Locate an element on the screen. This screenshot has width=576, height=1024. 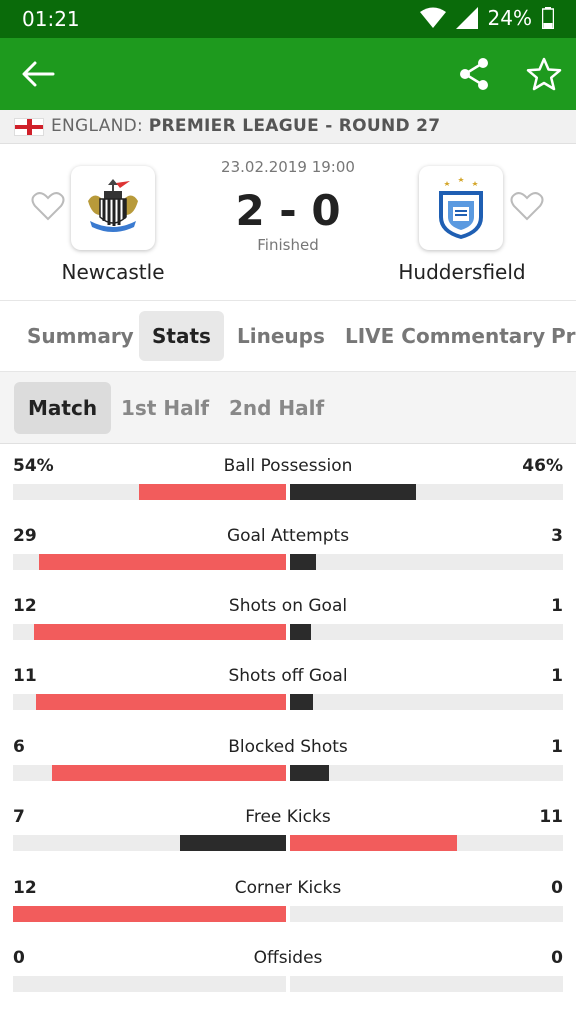
tab-summary: Summary is located at coordinates (80, 336).